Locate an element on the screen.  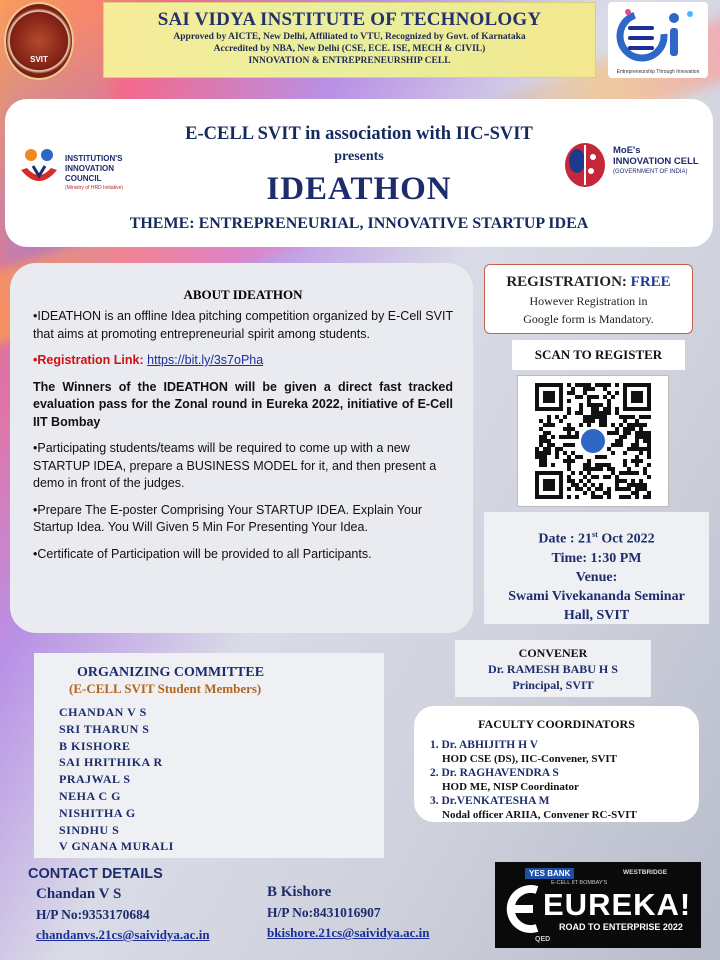
brain-icon is located at coordinates (585, 165).